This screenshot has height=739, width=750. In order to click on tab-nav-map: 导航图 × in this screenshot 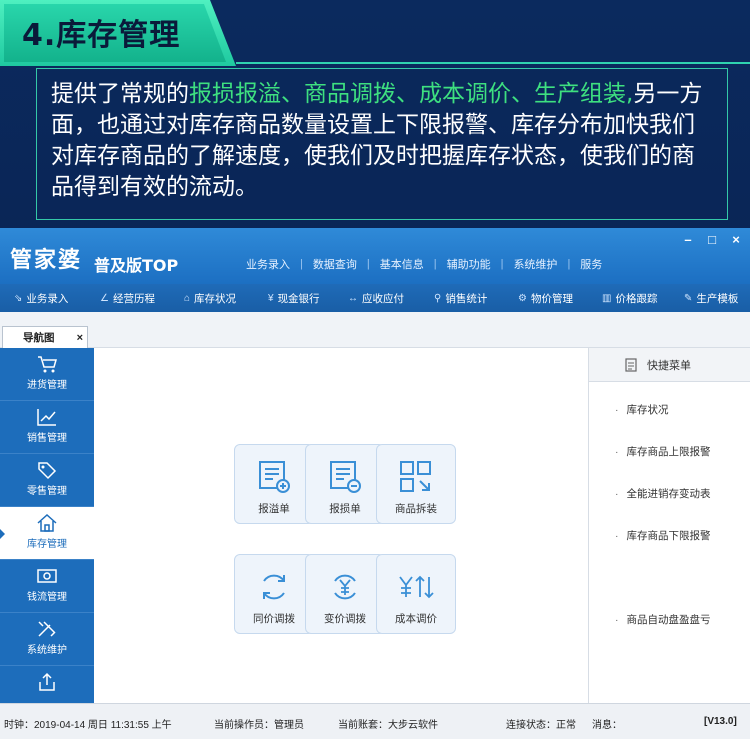, I will do `click(45, 337)`.